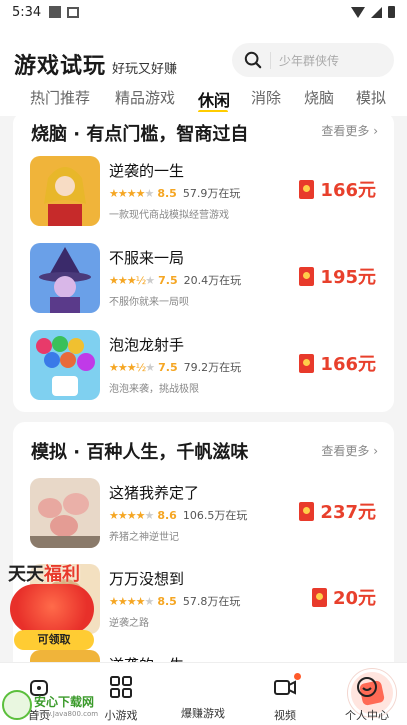 The width and height of the screenshot is (407, 725). What do you see at coordinates (253, 60) in the screenshot?
I see `search-icon` at bounding box center [253, 60].